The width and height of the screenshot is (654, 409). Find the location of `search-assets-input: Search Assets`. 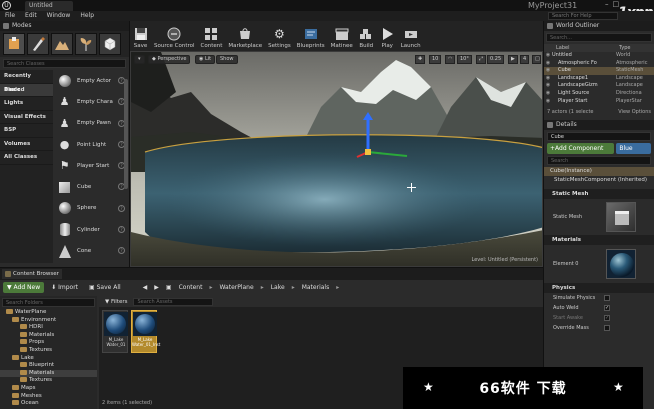

search-assets-input: Search Assets is located at coordinates (173, 301).